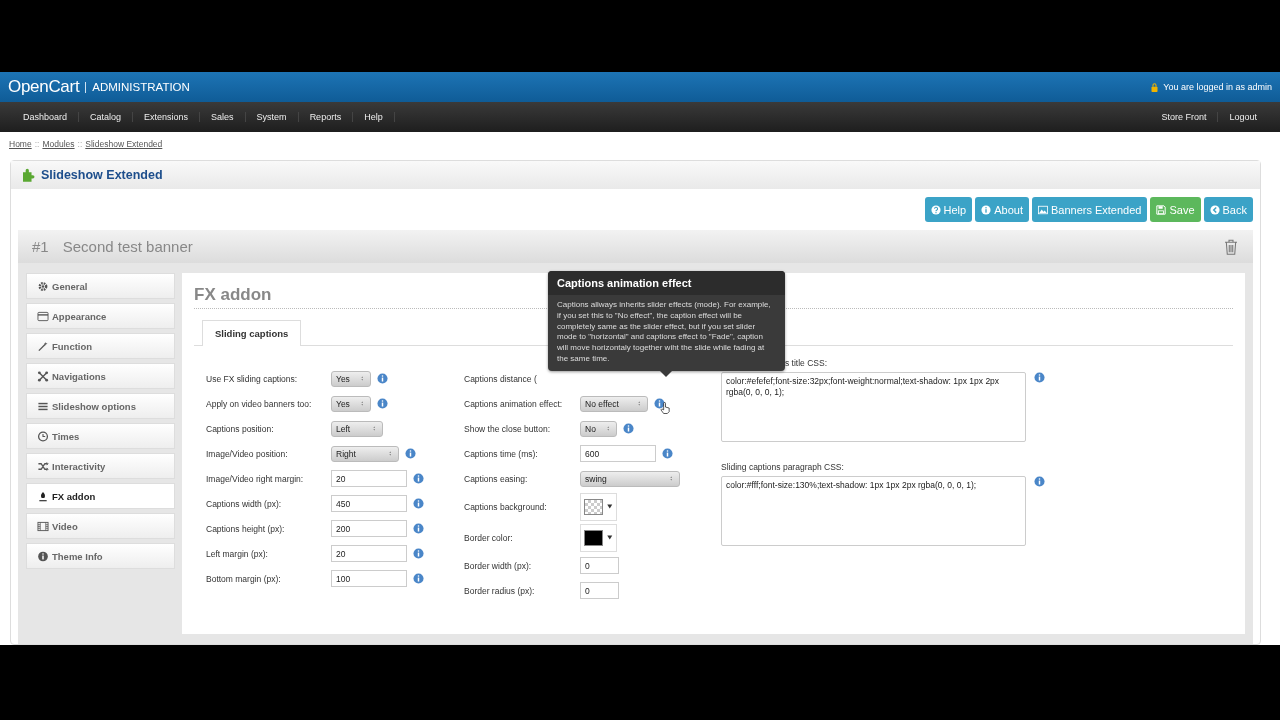 Image resolution: width=1280 pixels, height=720 pixels. What do you see at coordinates (167, 117) in the screenshot?
I see `menu-item: Extensions` at bounding box center [167, 117].